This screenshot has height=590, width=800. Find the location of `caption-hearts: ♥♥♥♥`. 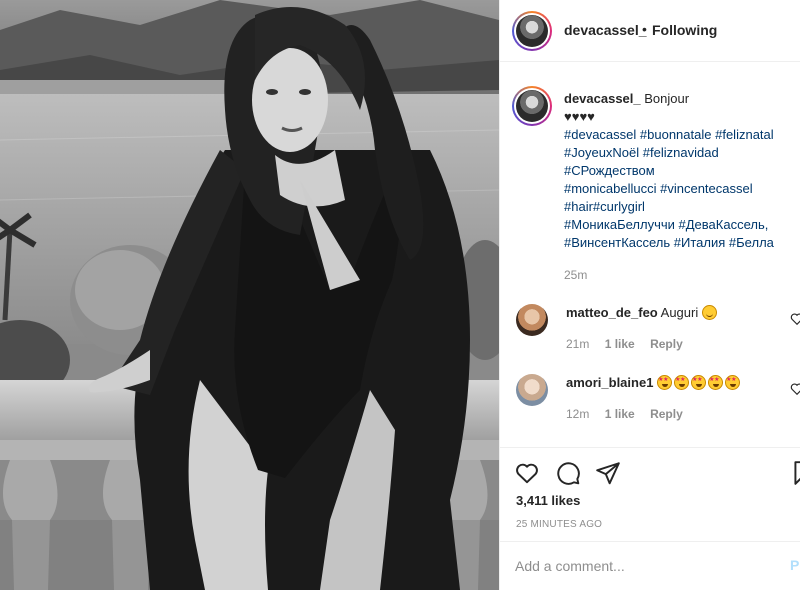

caption-hearts: ♥♥♥♥ is located at coordinates (579, 116).